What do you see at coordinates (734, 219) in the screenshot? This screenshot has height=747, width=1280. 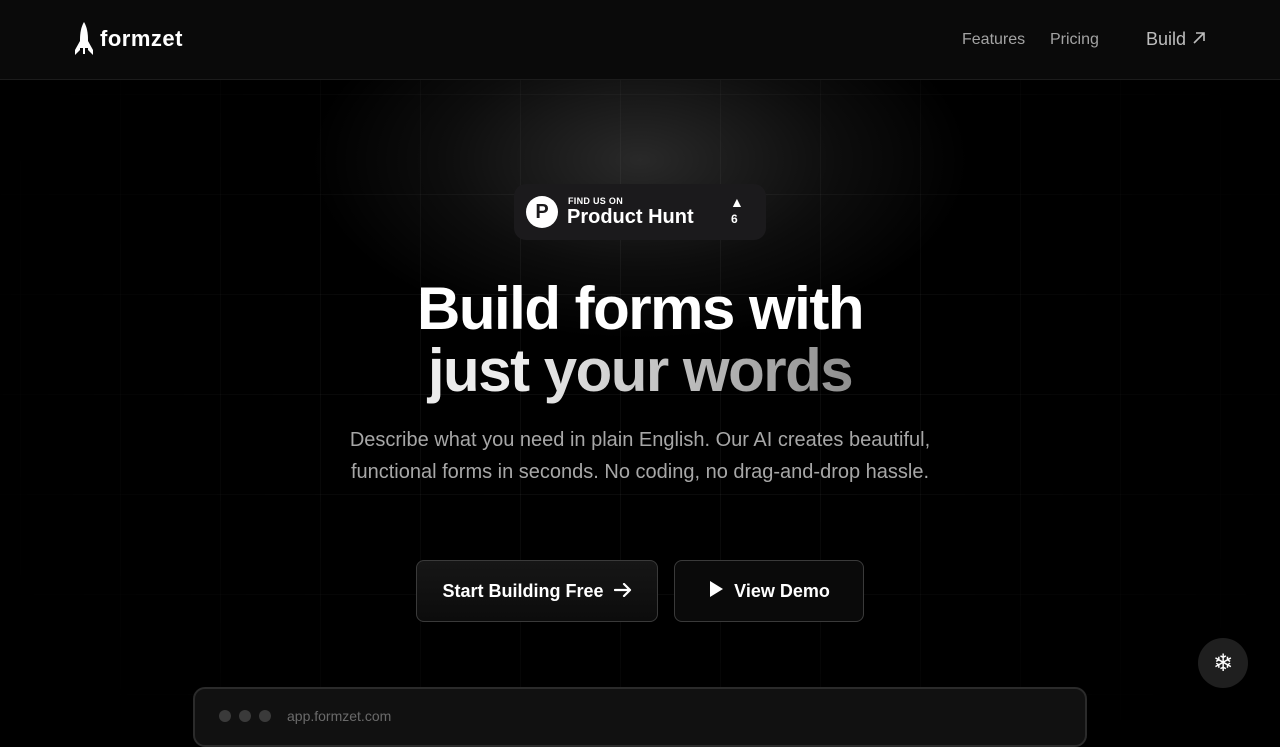 I see `upvote-count: 6` at bounding box center [734, 219].